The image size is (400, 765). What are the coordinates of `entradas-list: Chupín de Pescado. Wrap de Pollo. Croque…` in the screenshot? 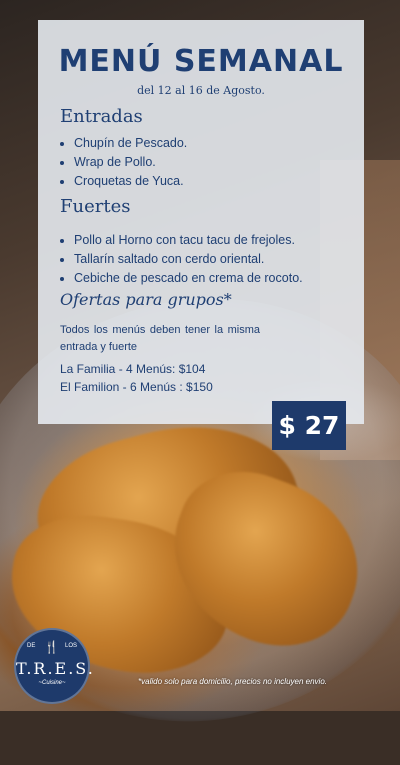 It's located at (123, 162).